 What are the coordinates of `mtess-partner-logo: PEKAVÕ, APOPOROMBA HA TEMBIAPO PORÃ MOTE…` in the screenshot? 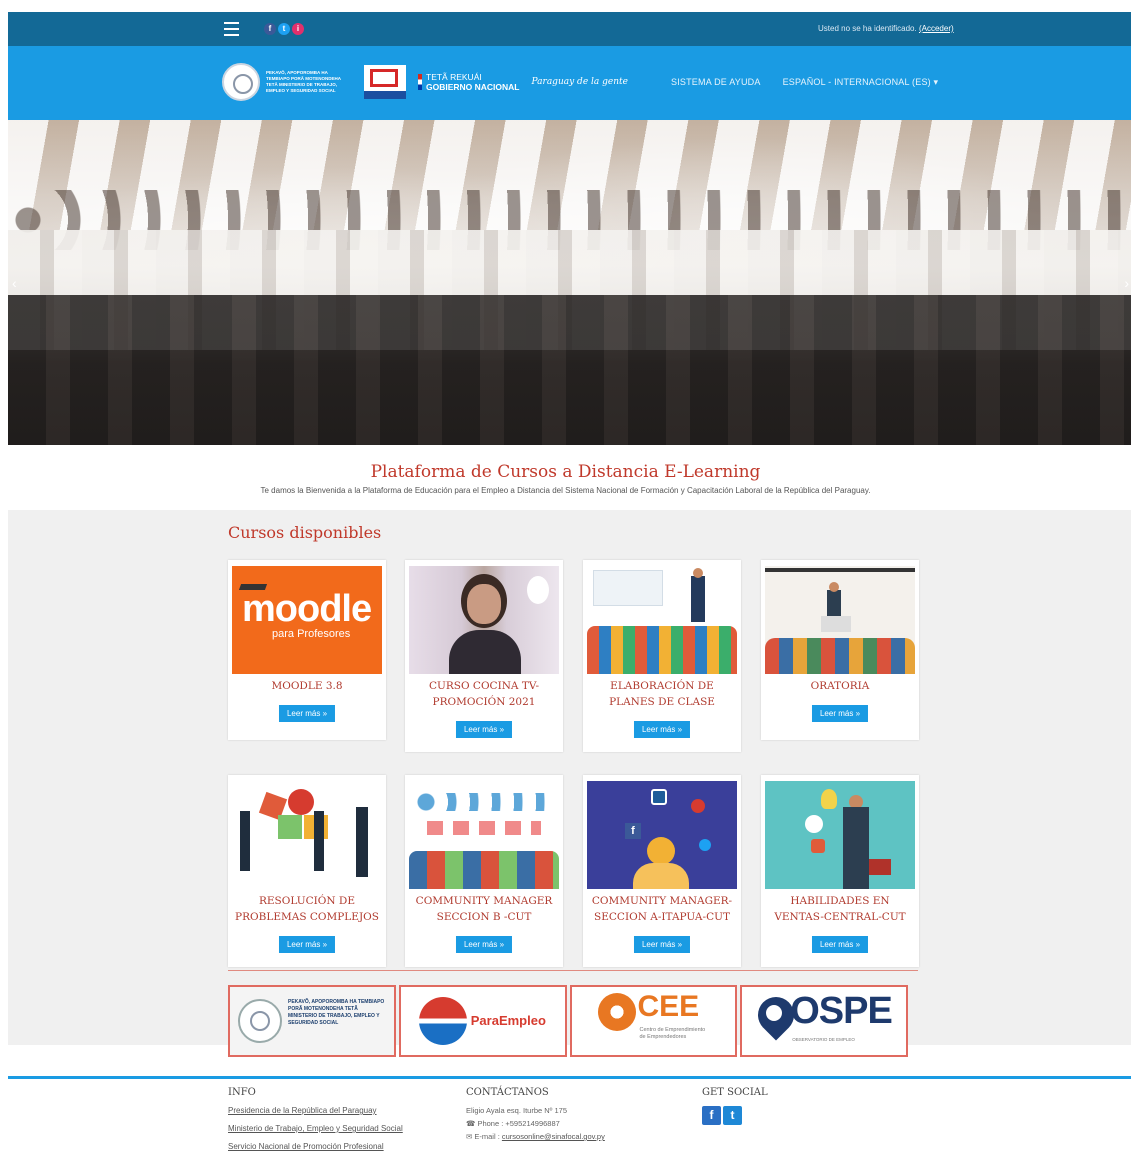 It's located at (312, 1021).